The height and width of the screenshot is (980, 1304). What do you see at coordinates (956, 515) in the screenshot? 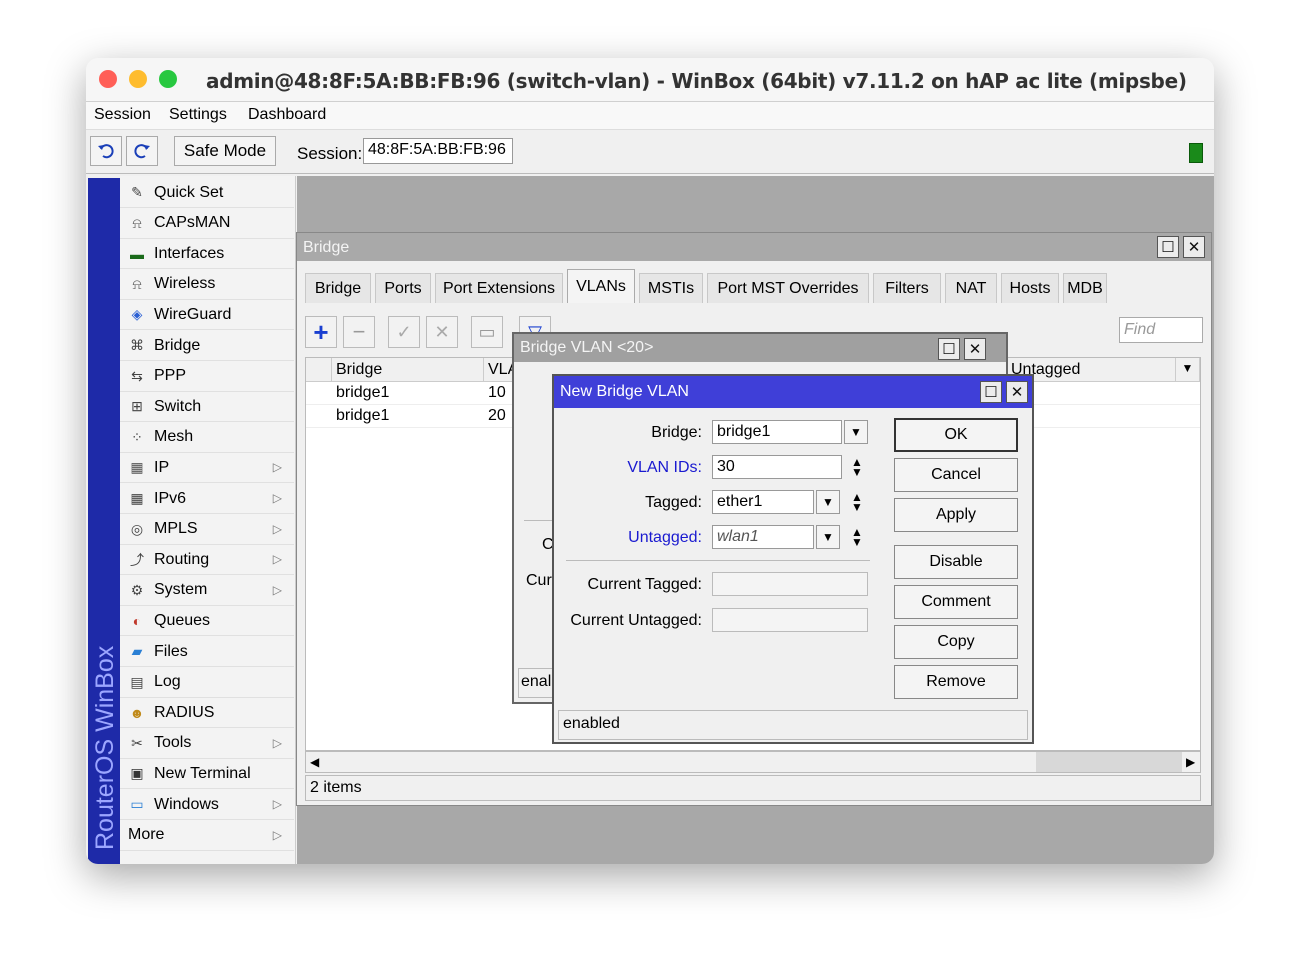
I see `apply-button: Apply` at bounding box center [956, 515].